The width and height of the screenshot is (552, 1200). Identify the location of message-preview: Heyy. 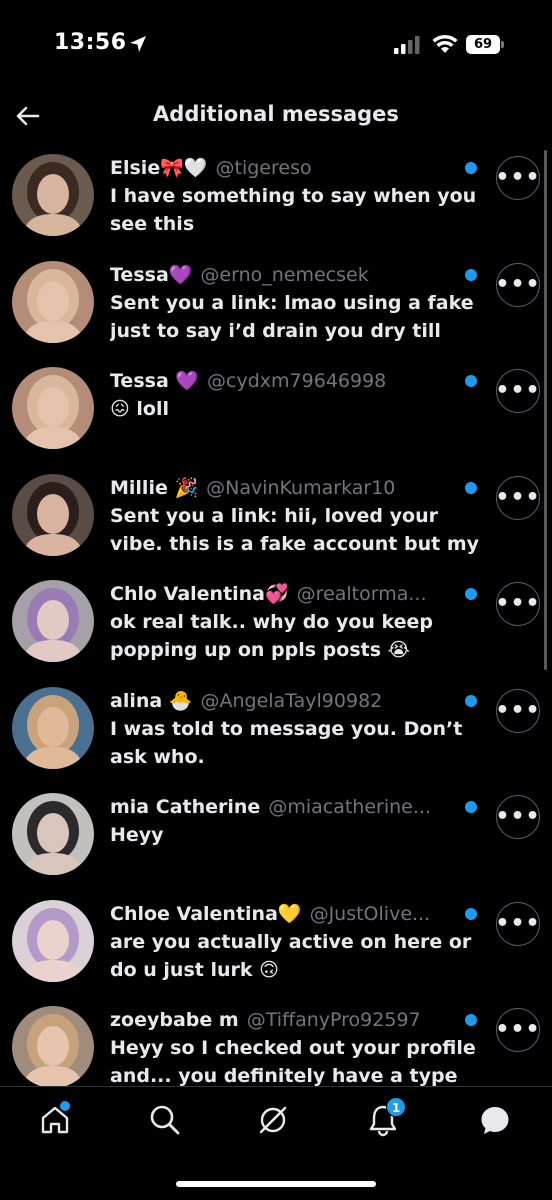
(137, 835).